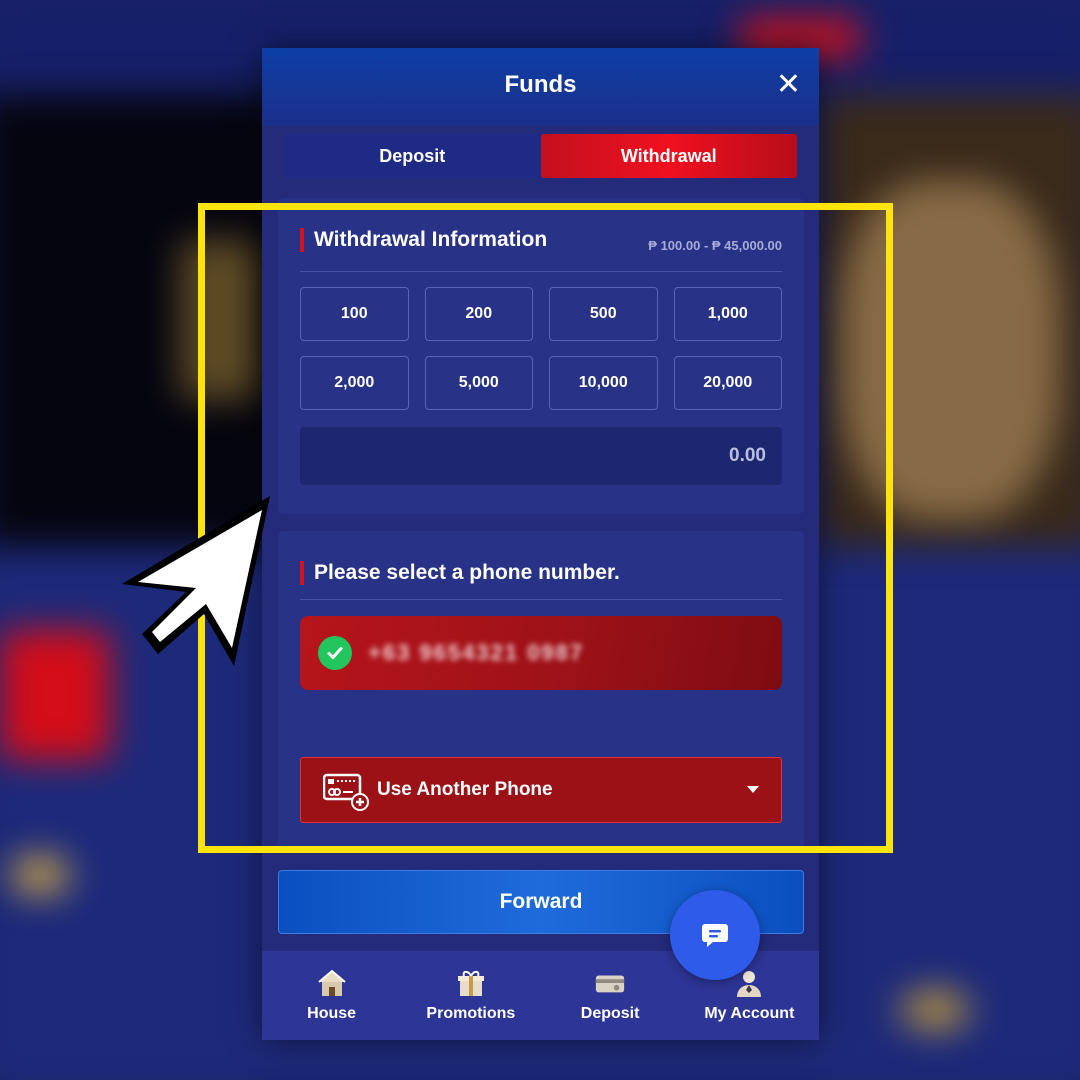 This screenshot has width=1080, height=1080. Describe the element at coordinates (540, 84) in the screenshot. I see `modal-title: Funds` at that location.